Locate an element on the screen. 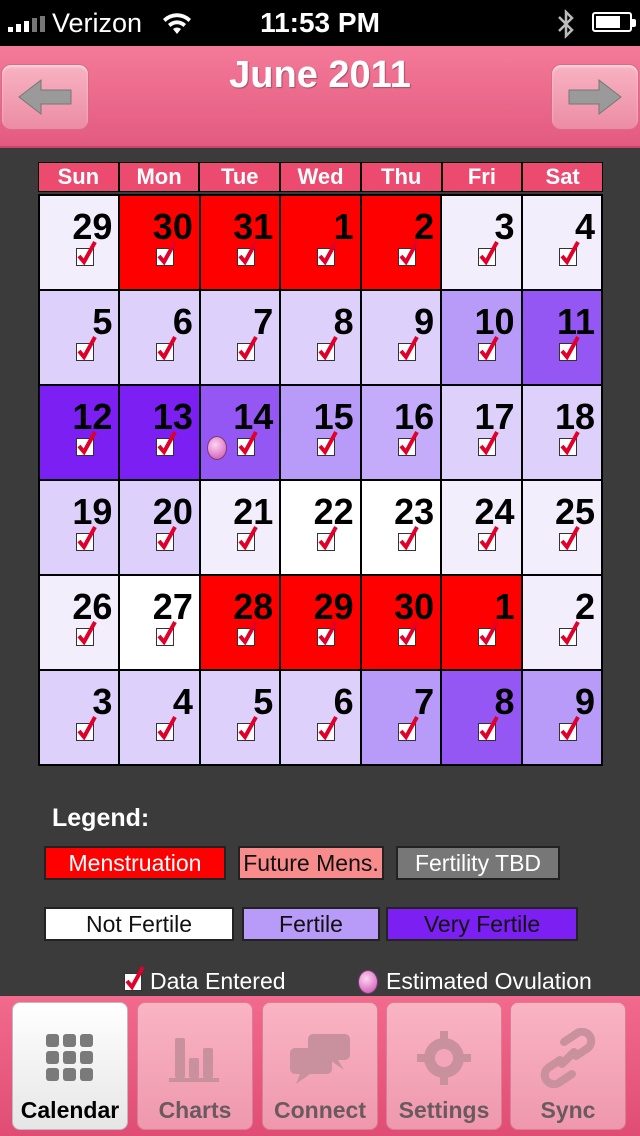 This screenshot has height=1136, width=640. day-of-week-label: Sat is located at coordinates (562, 177).